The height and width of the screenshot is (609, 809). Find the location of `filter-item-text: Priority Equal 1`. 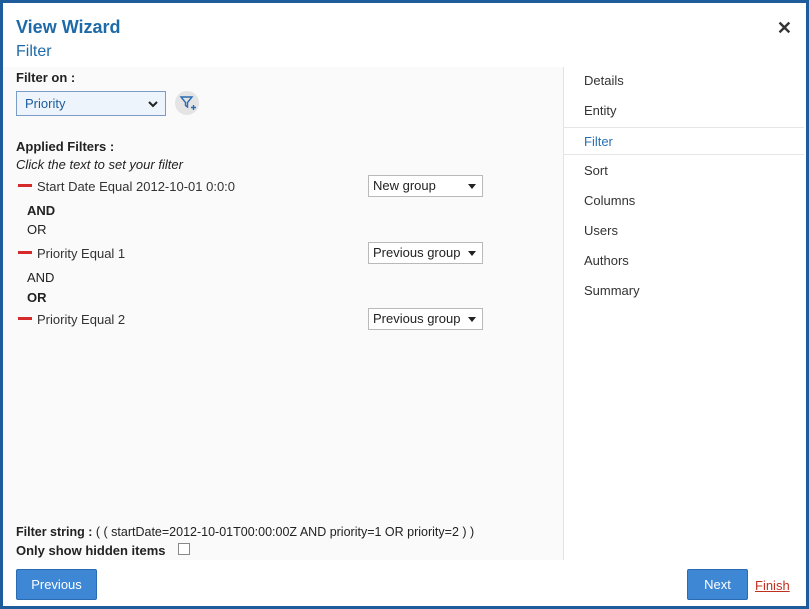

filter-item-text: Priority Equal 1 is located at coordinates (81, 253).